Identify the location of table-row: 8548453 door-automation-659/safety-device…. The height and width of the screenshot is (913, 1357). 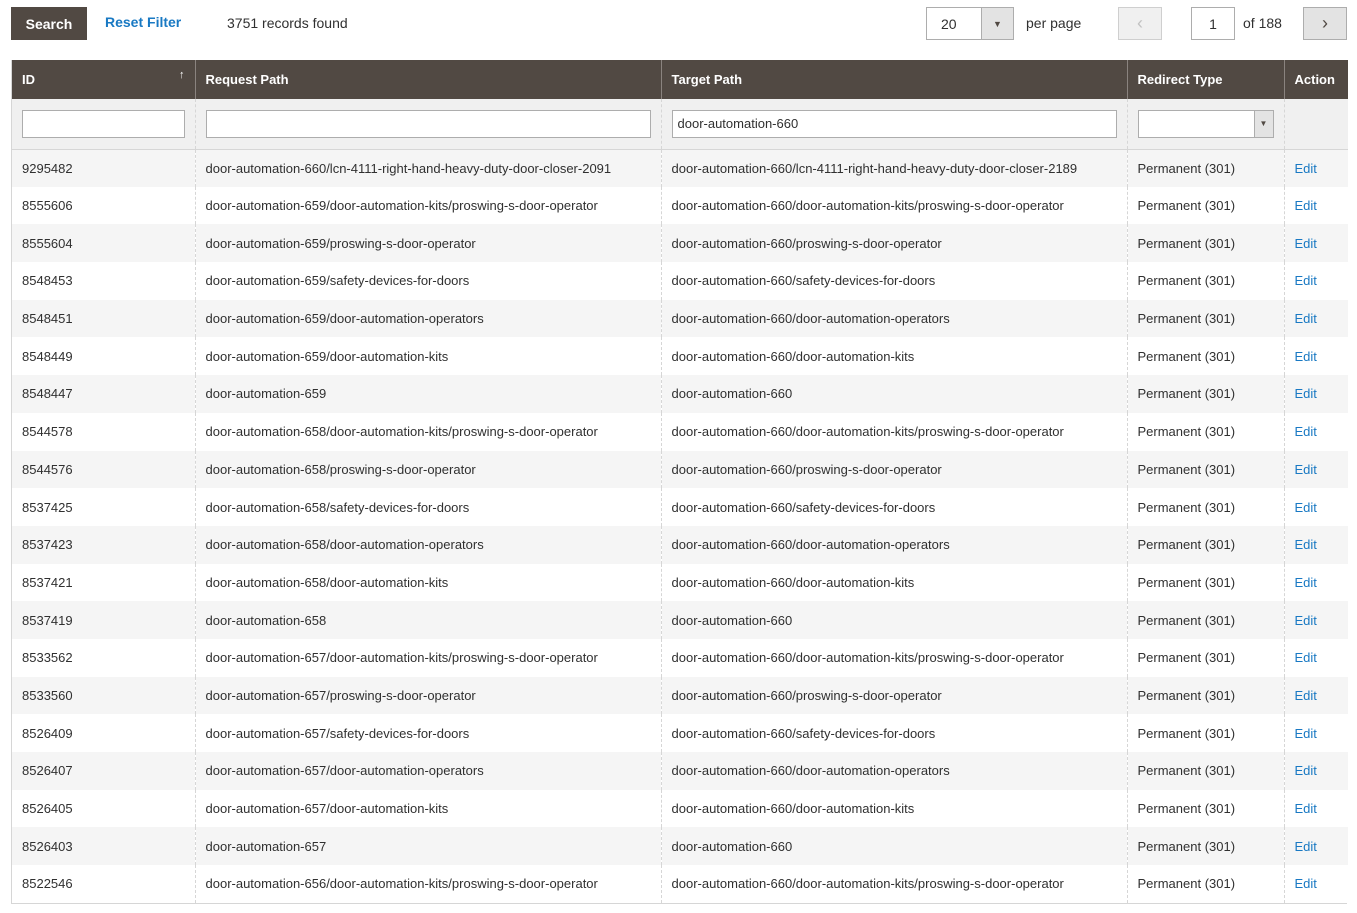
(680, 281).